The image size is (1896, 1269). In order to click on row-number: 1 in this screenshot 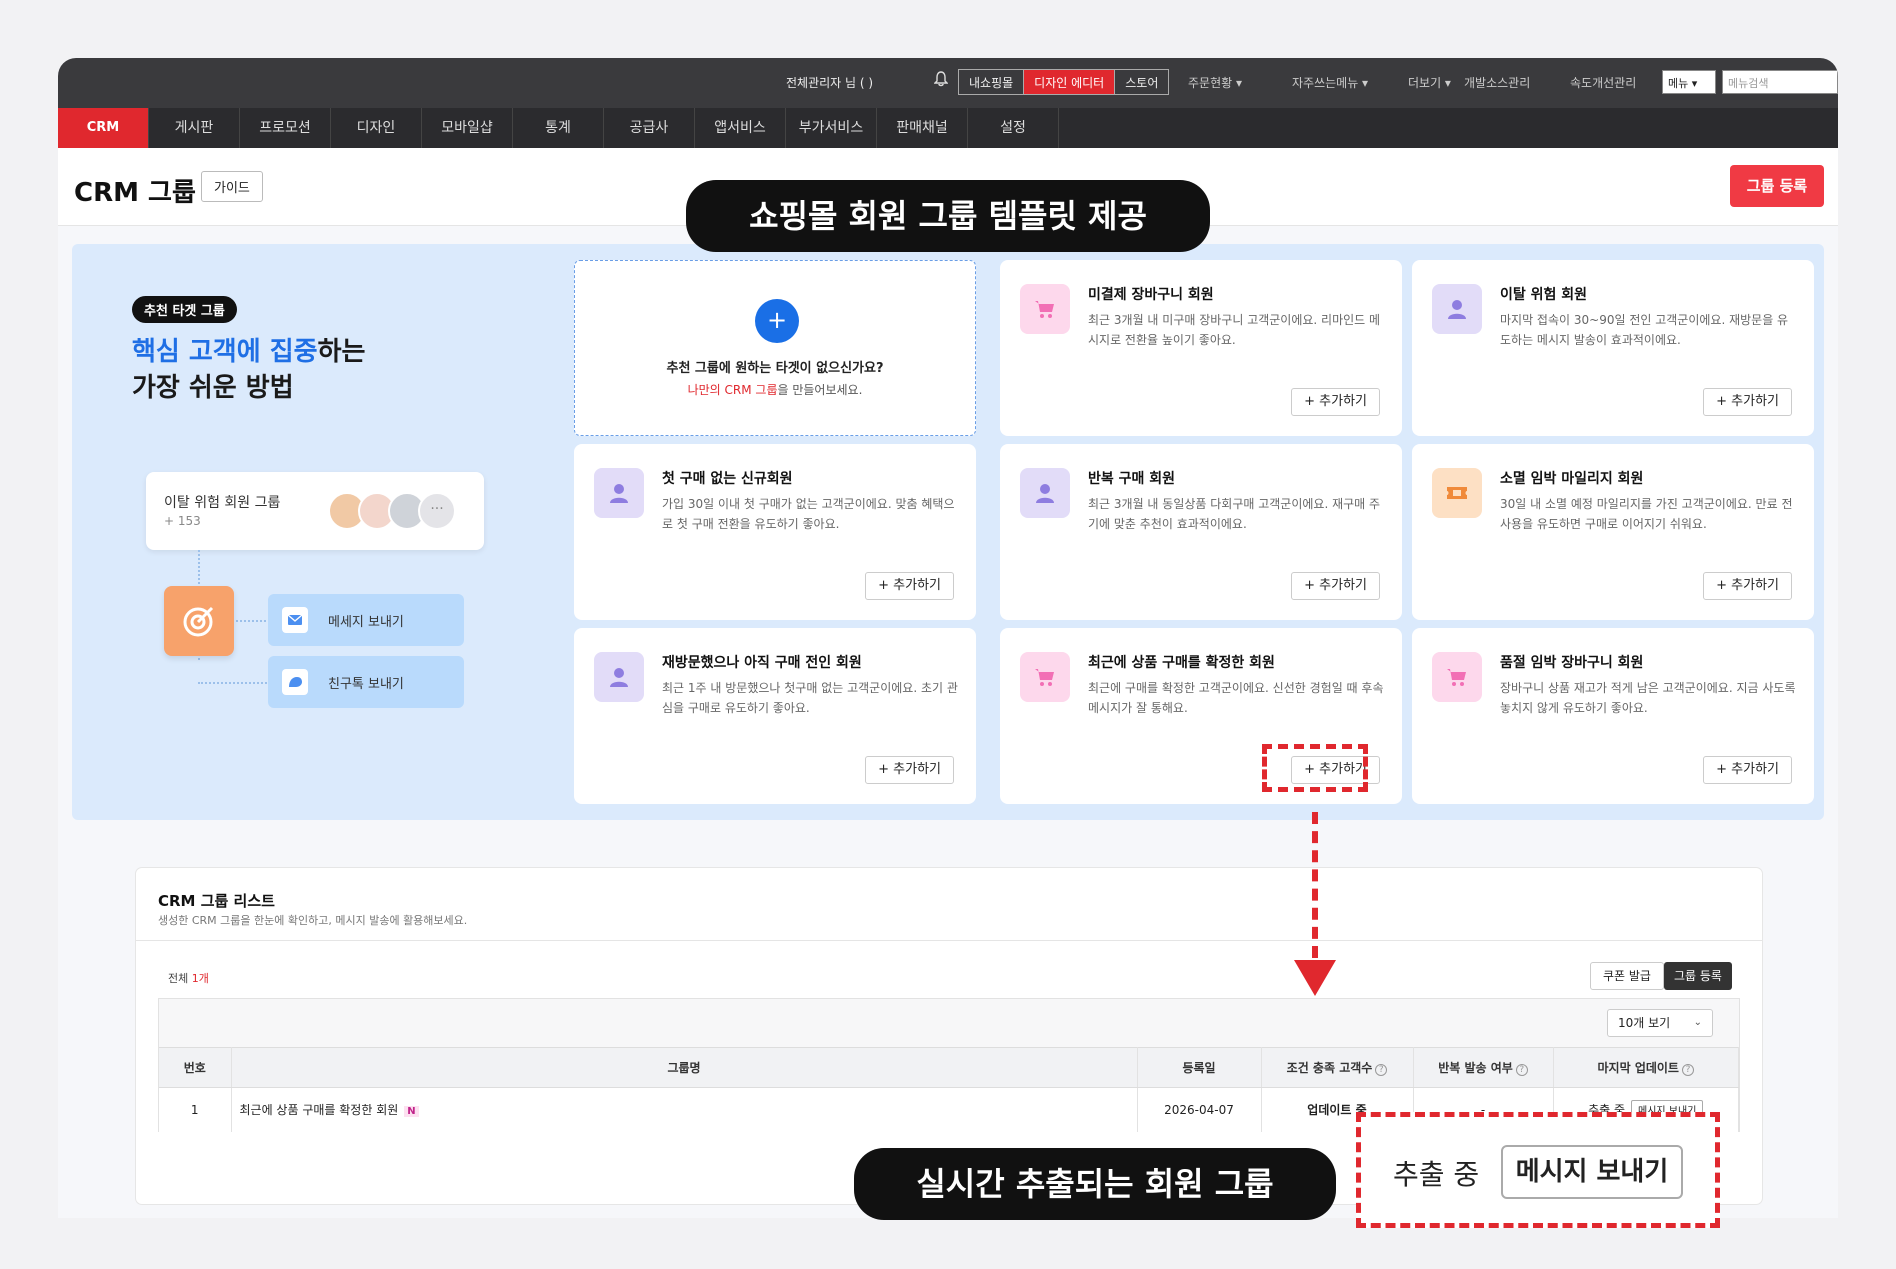, I will do `click(195, 1109)`.